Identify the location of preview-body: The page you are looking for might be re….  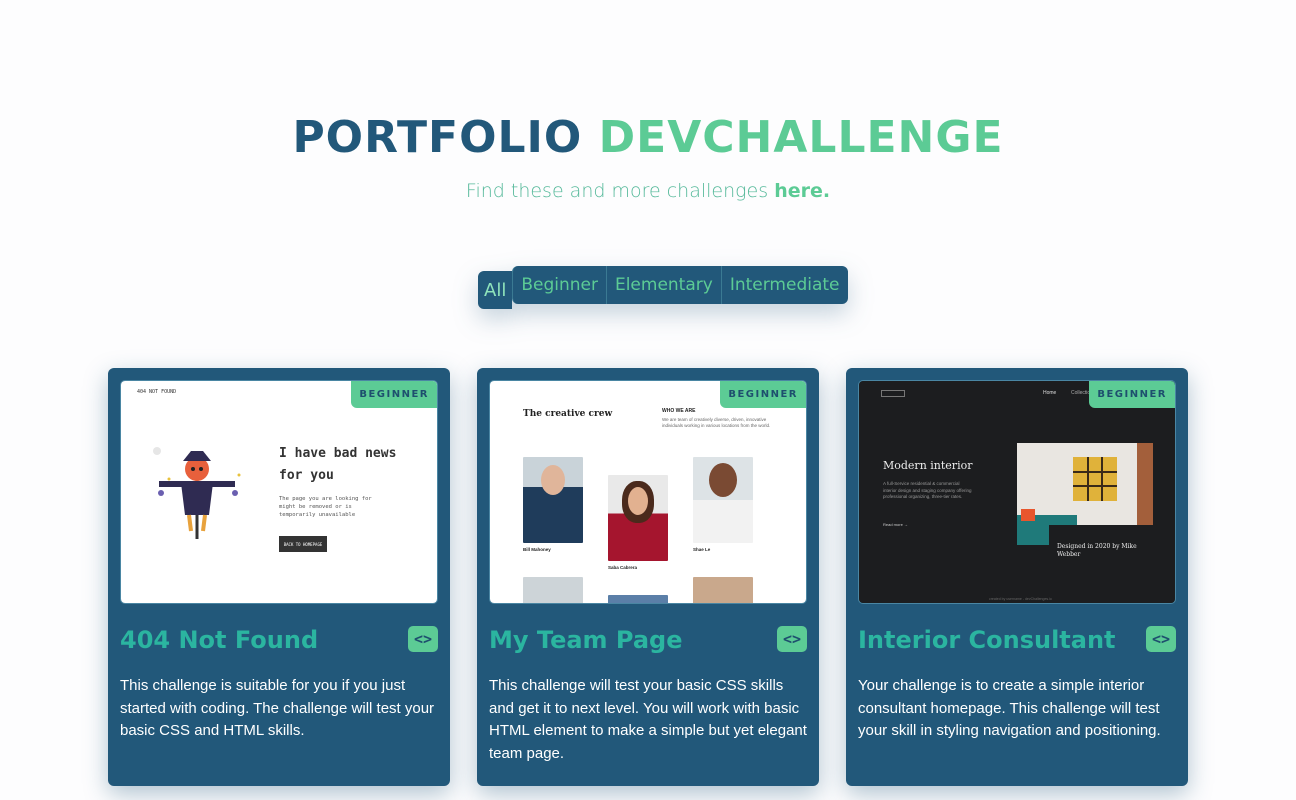
(325, 507).